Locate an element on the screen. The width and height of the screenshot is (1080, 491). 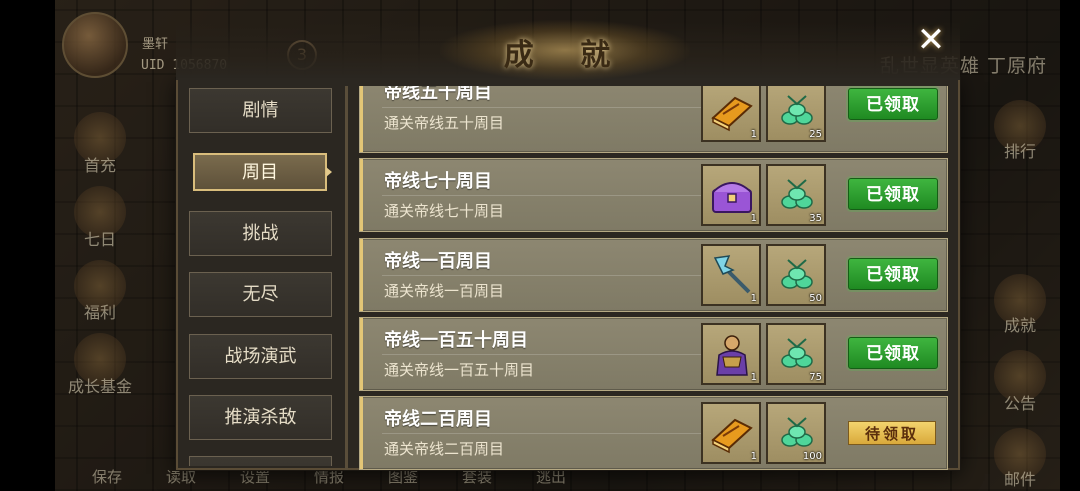
achievement-desc: 通关帝线一百五十周目 is located at coordinates (459, 370).